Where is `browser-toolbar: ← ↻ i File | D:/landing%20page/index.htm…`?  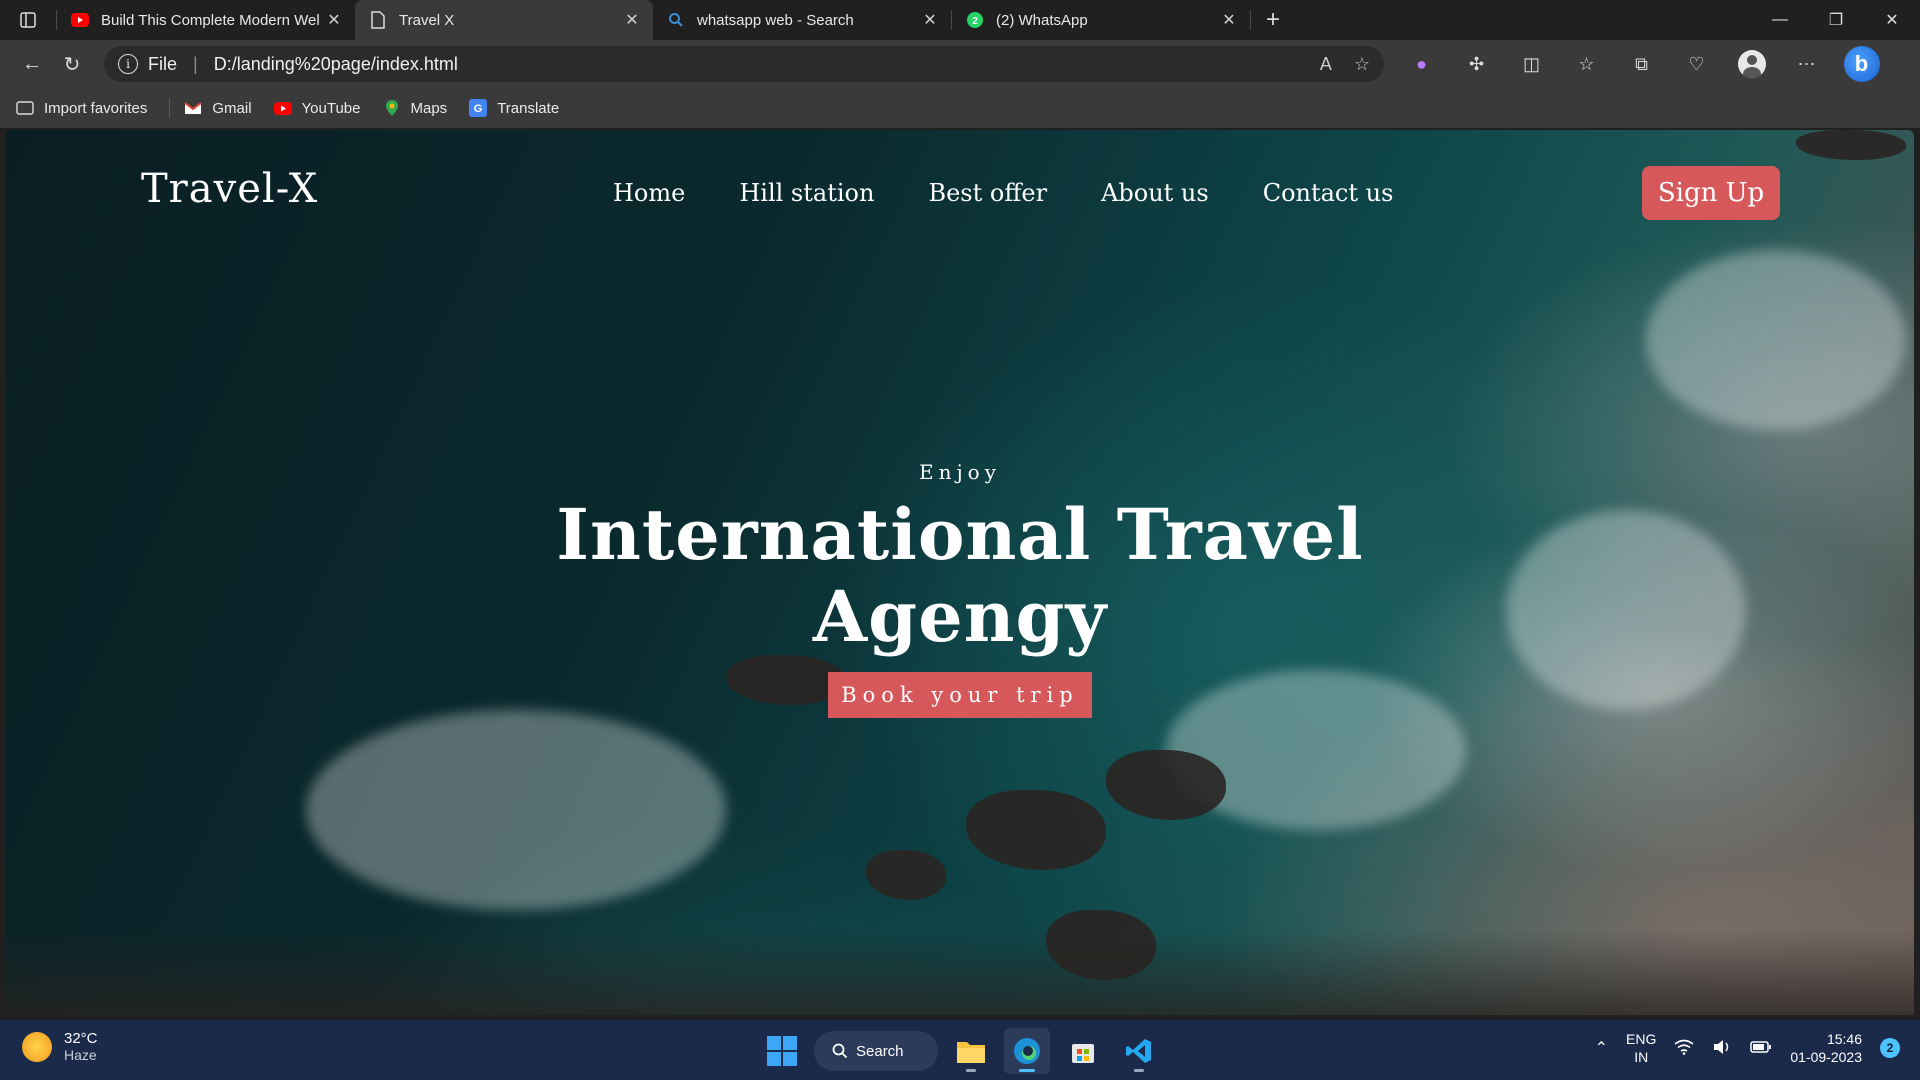 browser-toolbar: ← ↻ i File | D:/landing%20page/index.htm… is located at coordinates (960, 64).